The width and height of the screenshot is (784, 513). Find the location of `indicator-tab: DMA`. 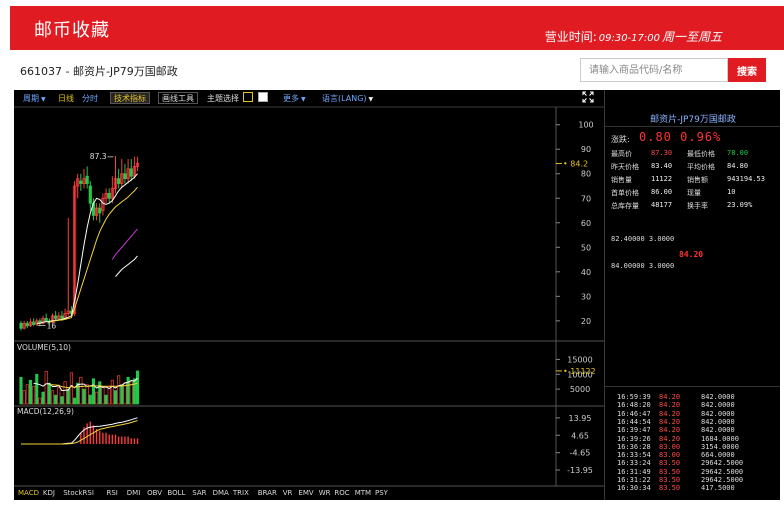

indicator-tab: DMA is located at coordinates (221, 493).